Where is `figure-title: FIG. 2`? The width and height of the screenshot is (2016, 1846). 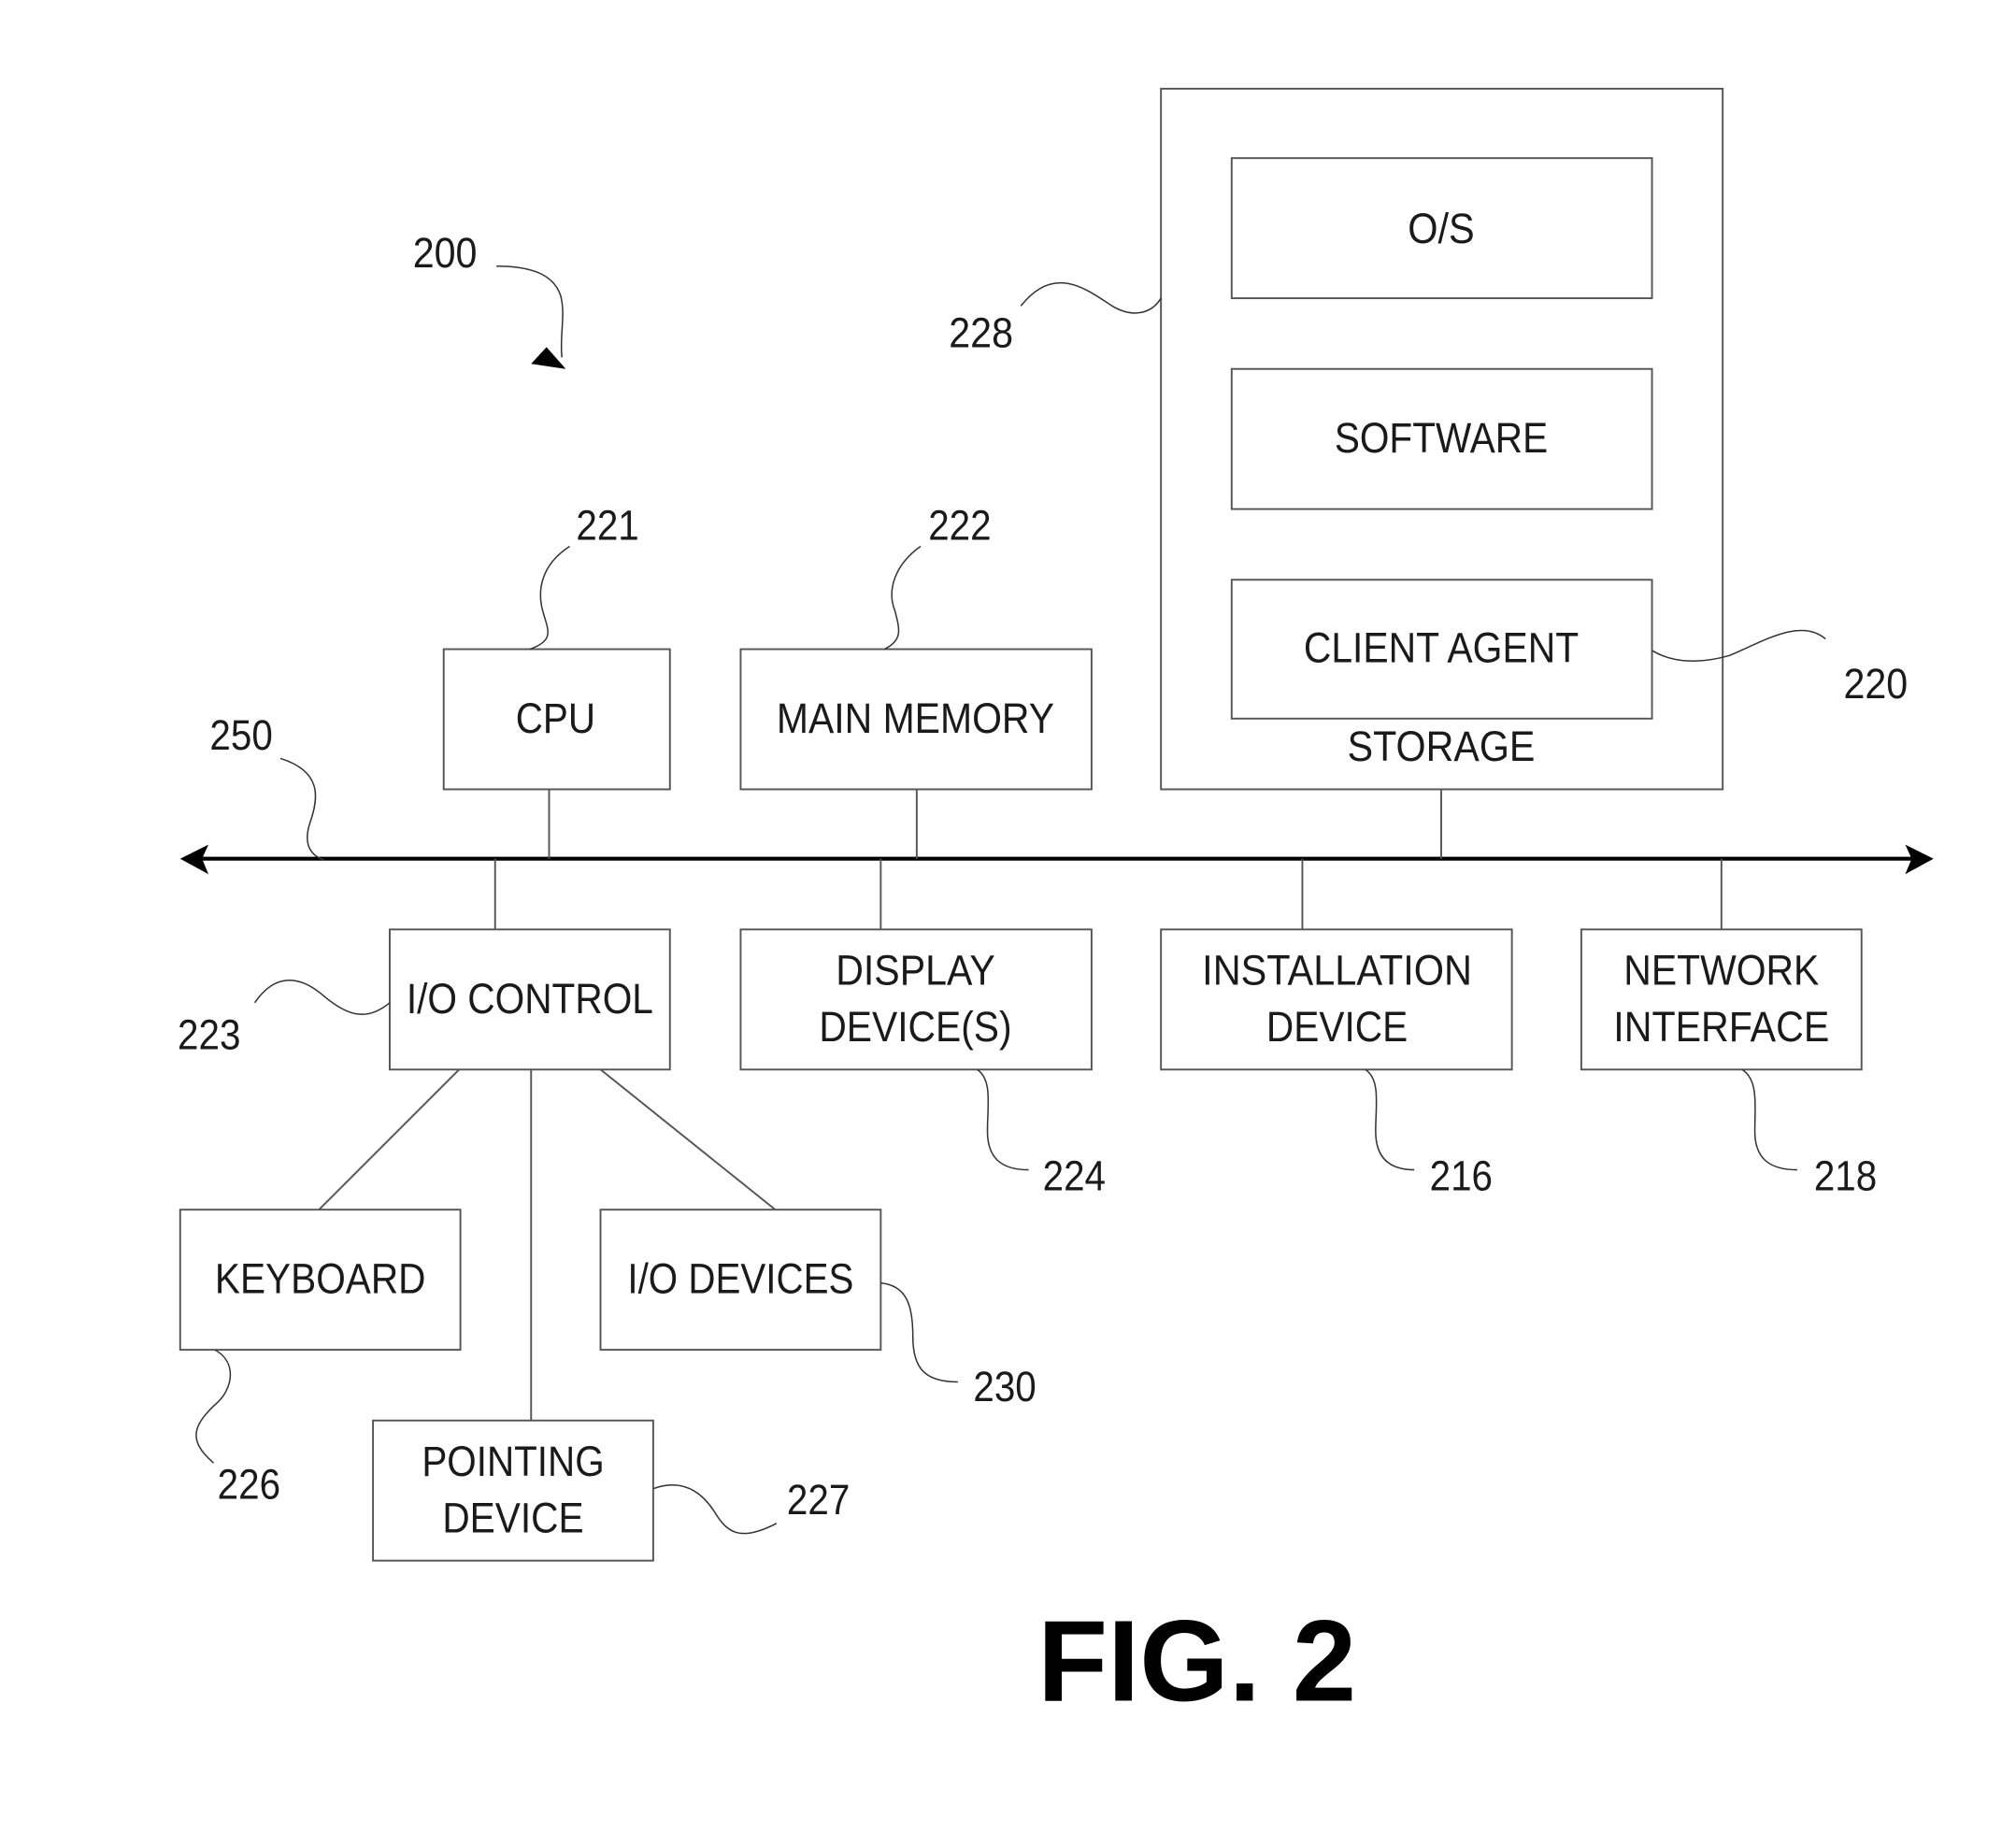 figure-title: FIG. 2 is located at coordinates (1196, 1661).